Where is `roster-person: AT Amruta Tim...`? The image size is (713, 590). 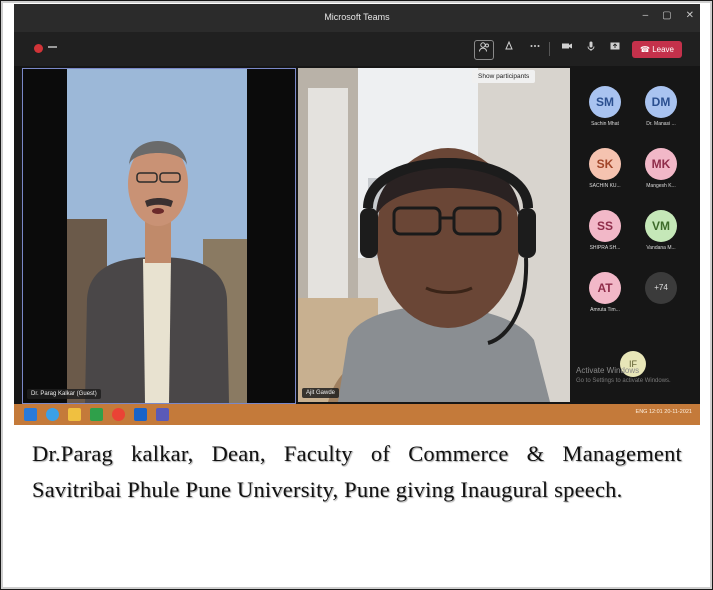
roster-person: AT Amruta Tim... is located at coordinates (605, 292).